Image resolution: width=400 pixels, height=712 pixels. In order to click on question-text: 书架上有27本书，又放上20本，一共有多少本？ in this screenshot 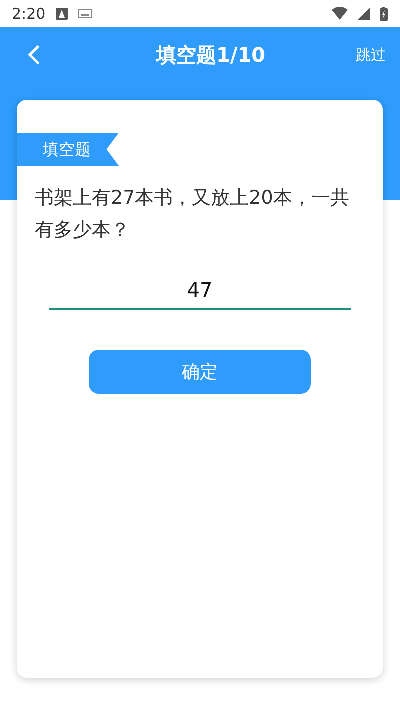, I will do `click(192, 214)`.